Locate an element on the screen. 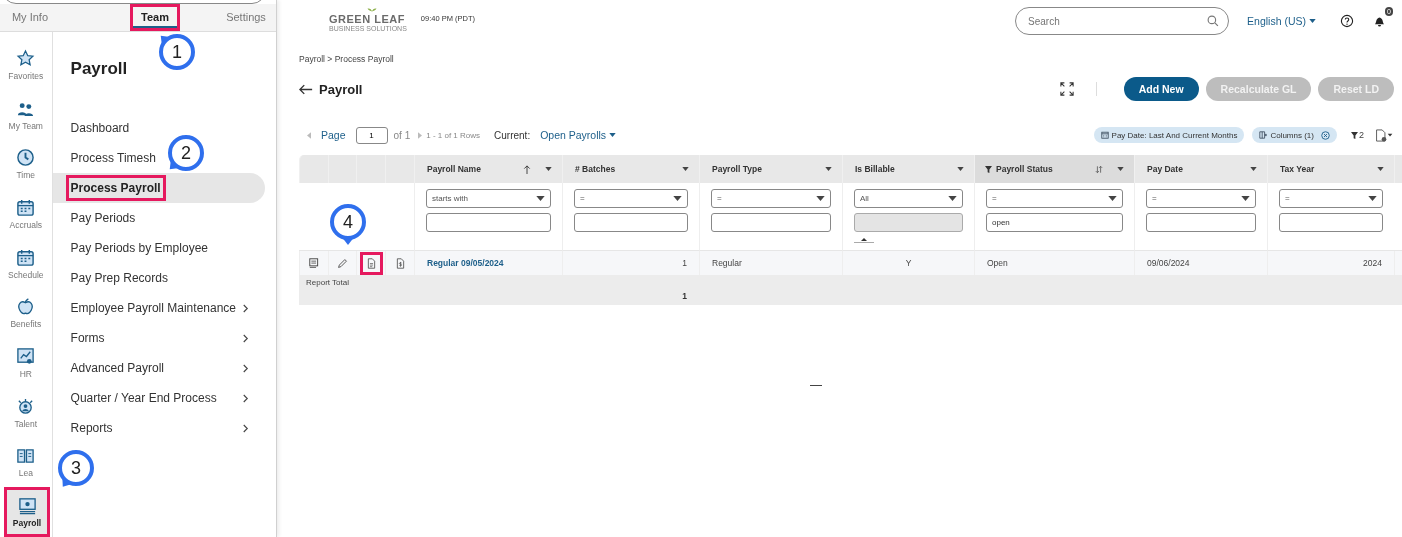  filter-chip: Columns (1) is located at coordinates (1294, 135).